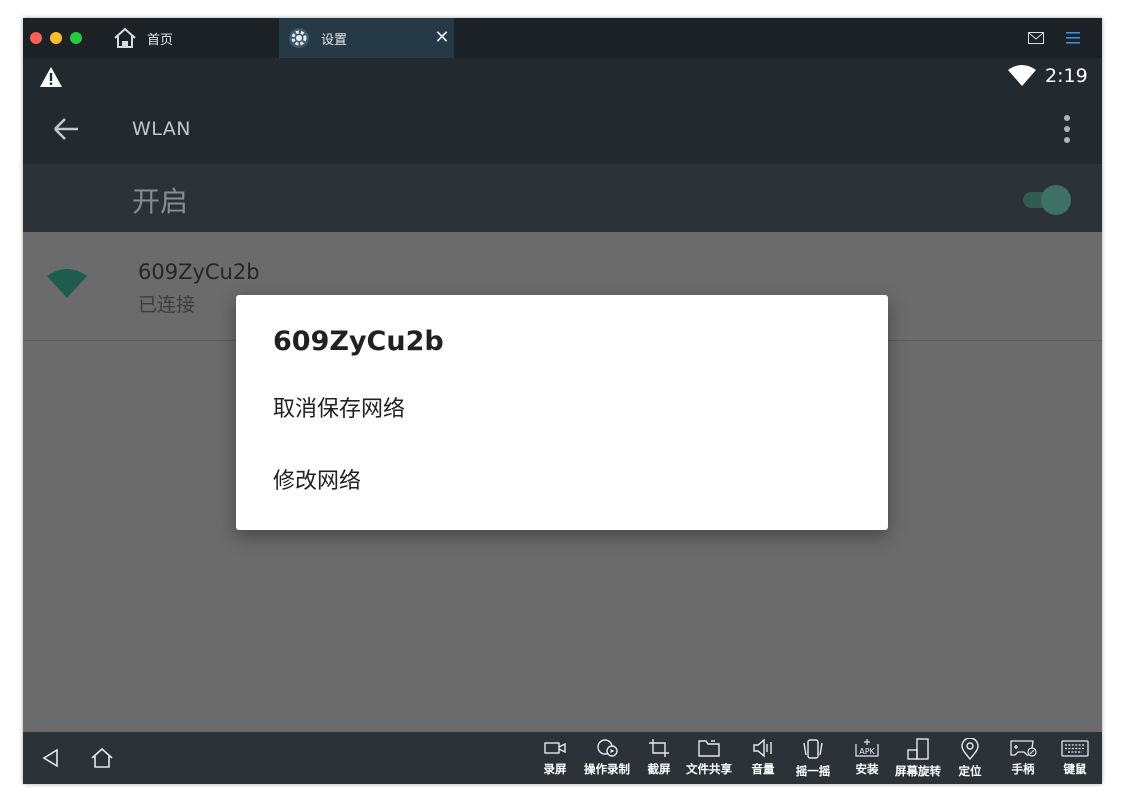  Describe the element at coordinates (194, 38) in the screenshot. I see `tab-home: 首页` at that location.